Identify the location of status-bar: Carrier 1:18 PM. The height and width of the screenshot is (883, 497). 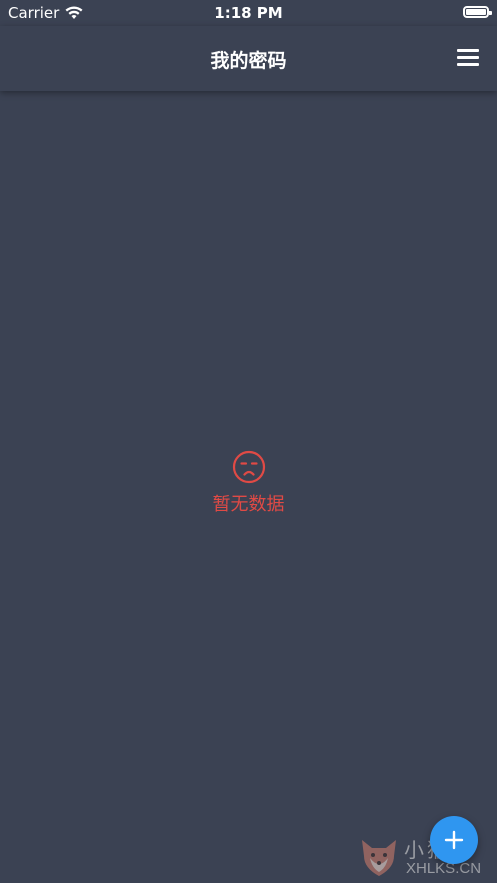
(248, 13).